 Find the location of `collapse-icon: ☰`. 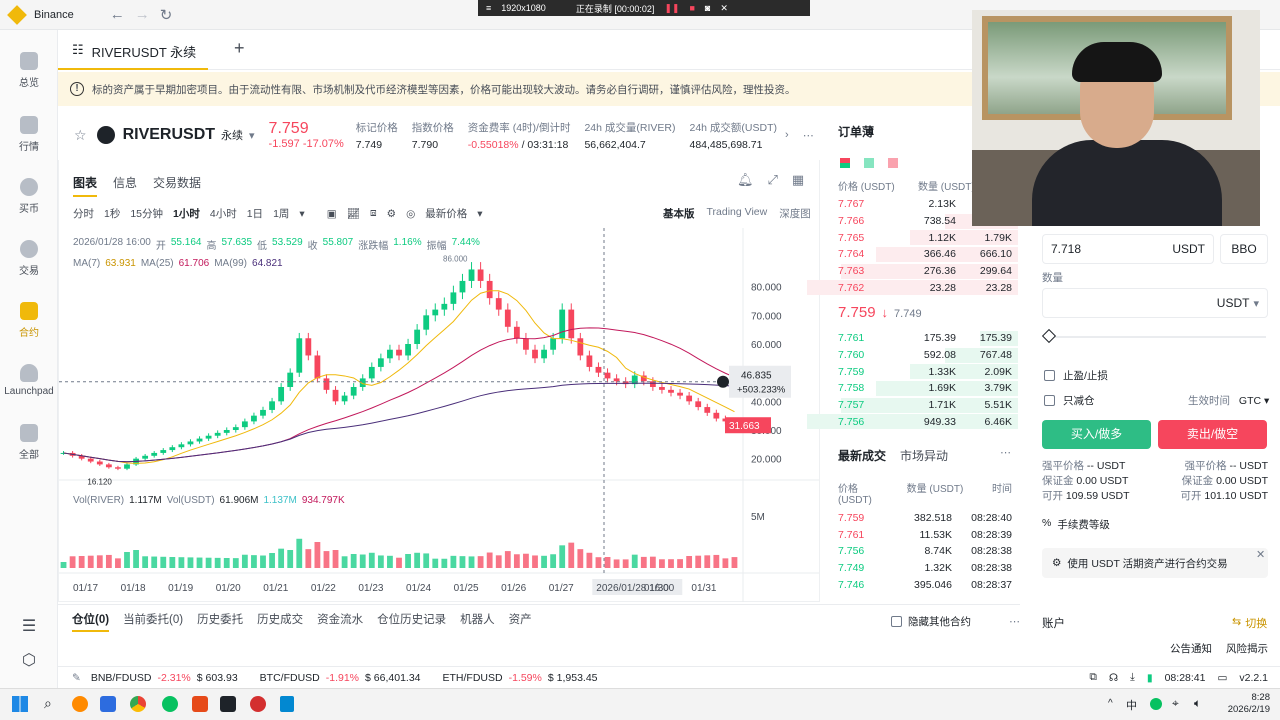

collapse-icon: ☰ is located at coordinates (29, 626).